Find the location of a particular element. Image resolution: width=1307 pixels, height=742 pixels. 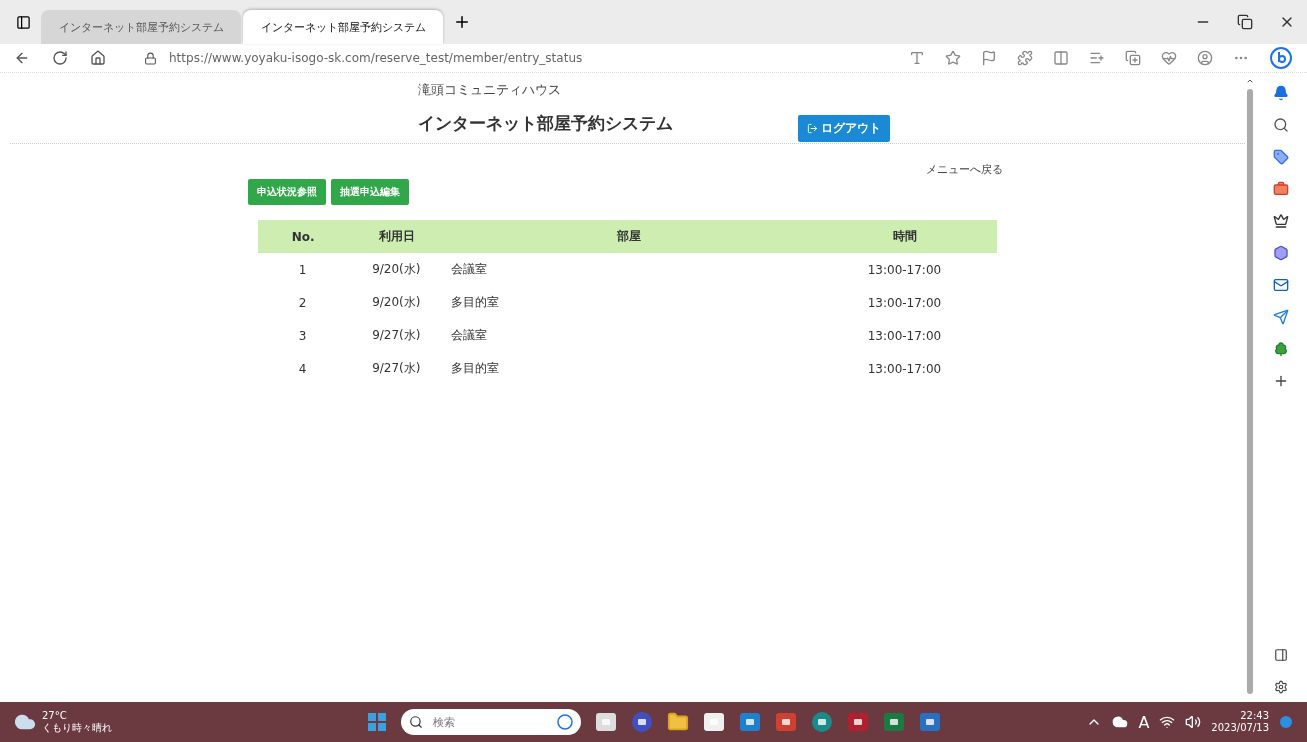

temperature: 27°C is located at coordinates (77, 716).